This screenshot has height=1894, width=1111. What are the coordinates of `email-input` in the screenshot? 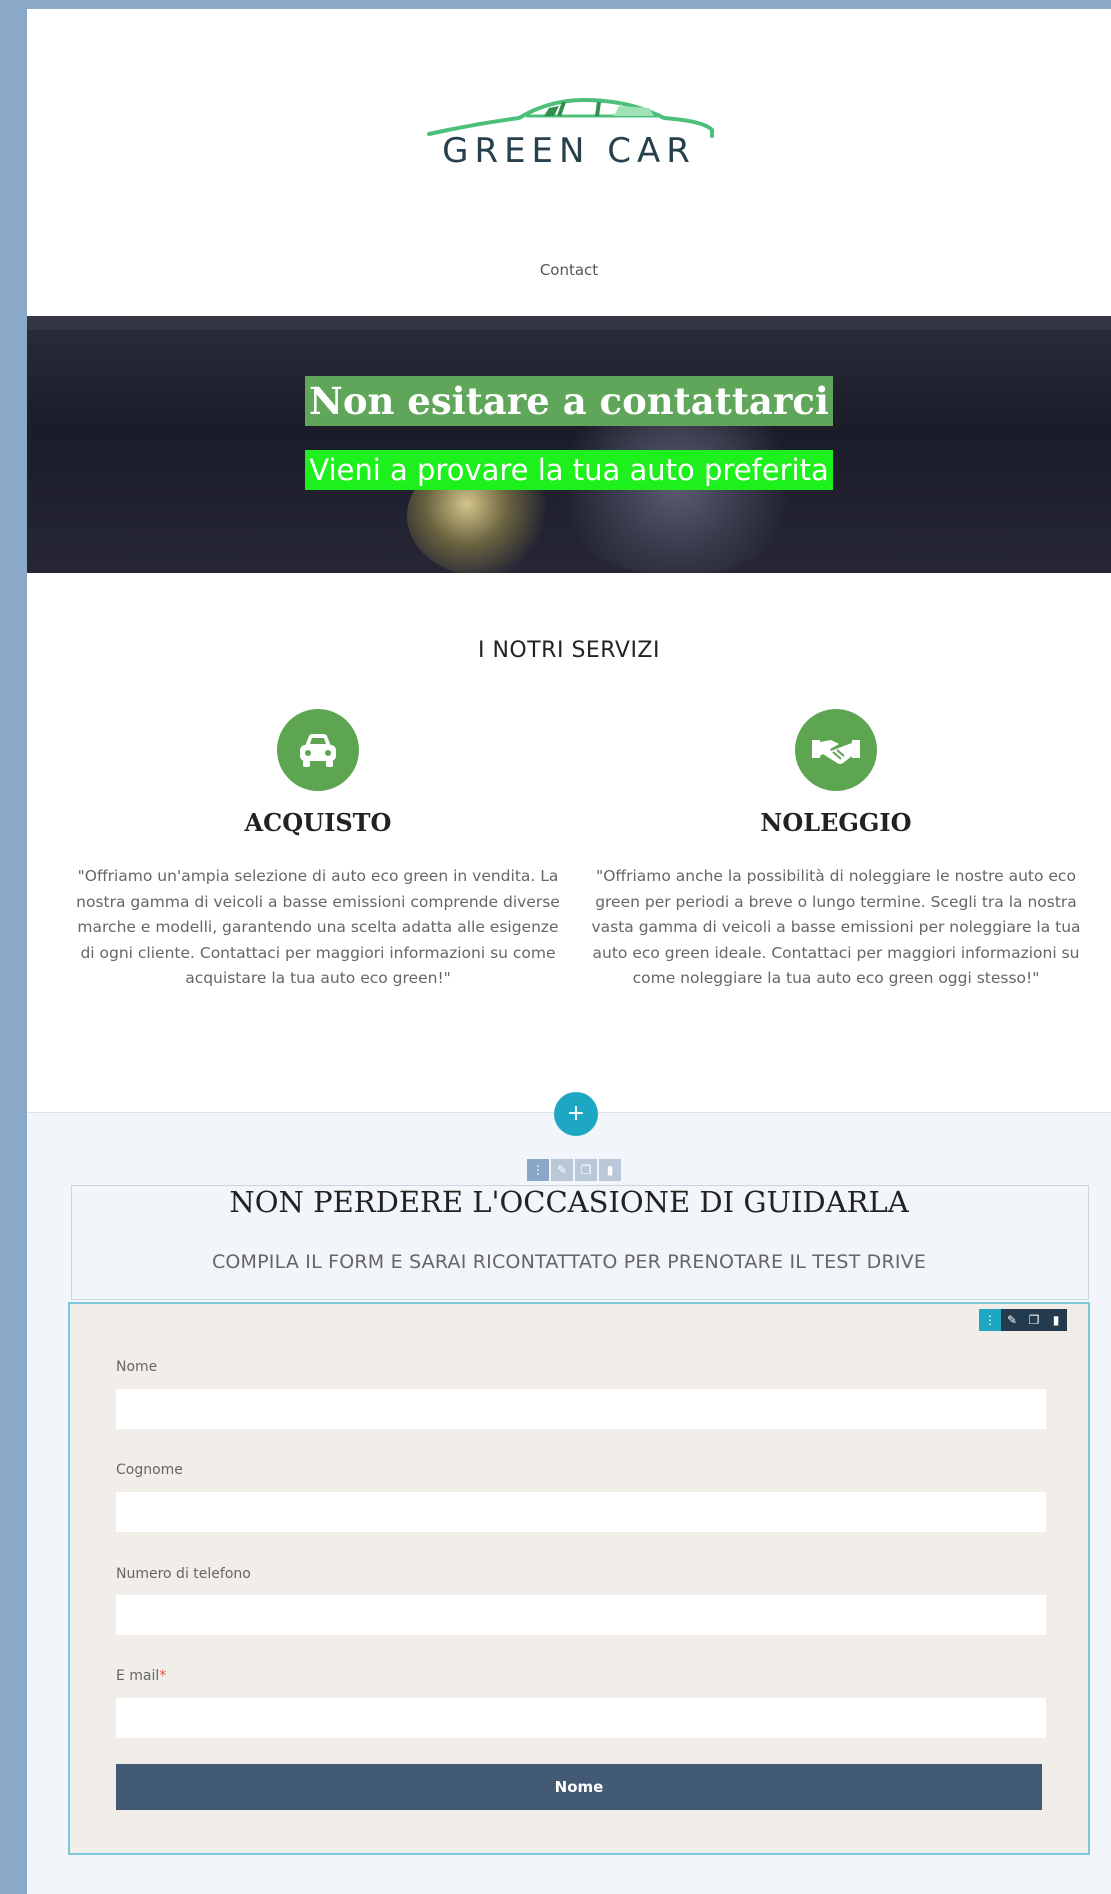 It's located at (581, 1718).